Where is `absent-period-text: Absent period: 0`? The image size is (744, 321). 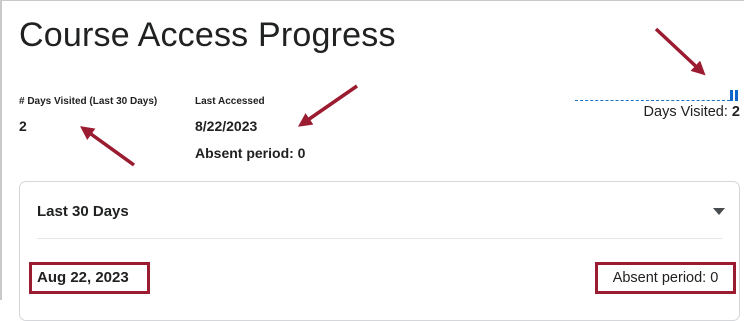 absent-period-text: Absent period: 0 is located at coordinates (250, 153).